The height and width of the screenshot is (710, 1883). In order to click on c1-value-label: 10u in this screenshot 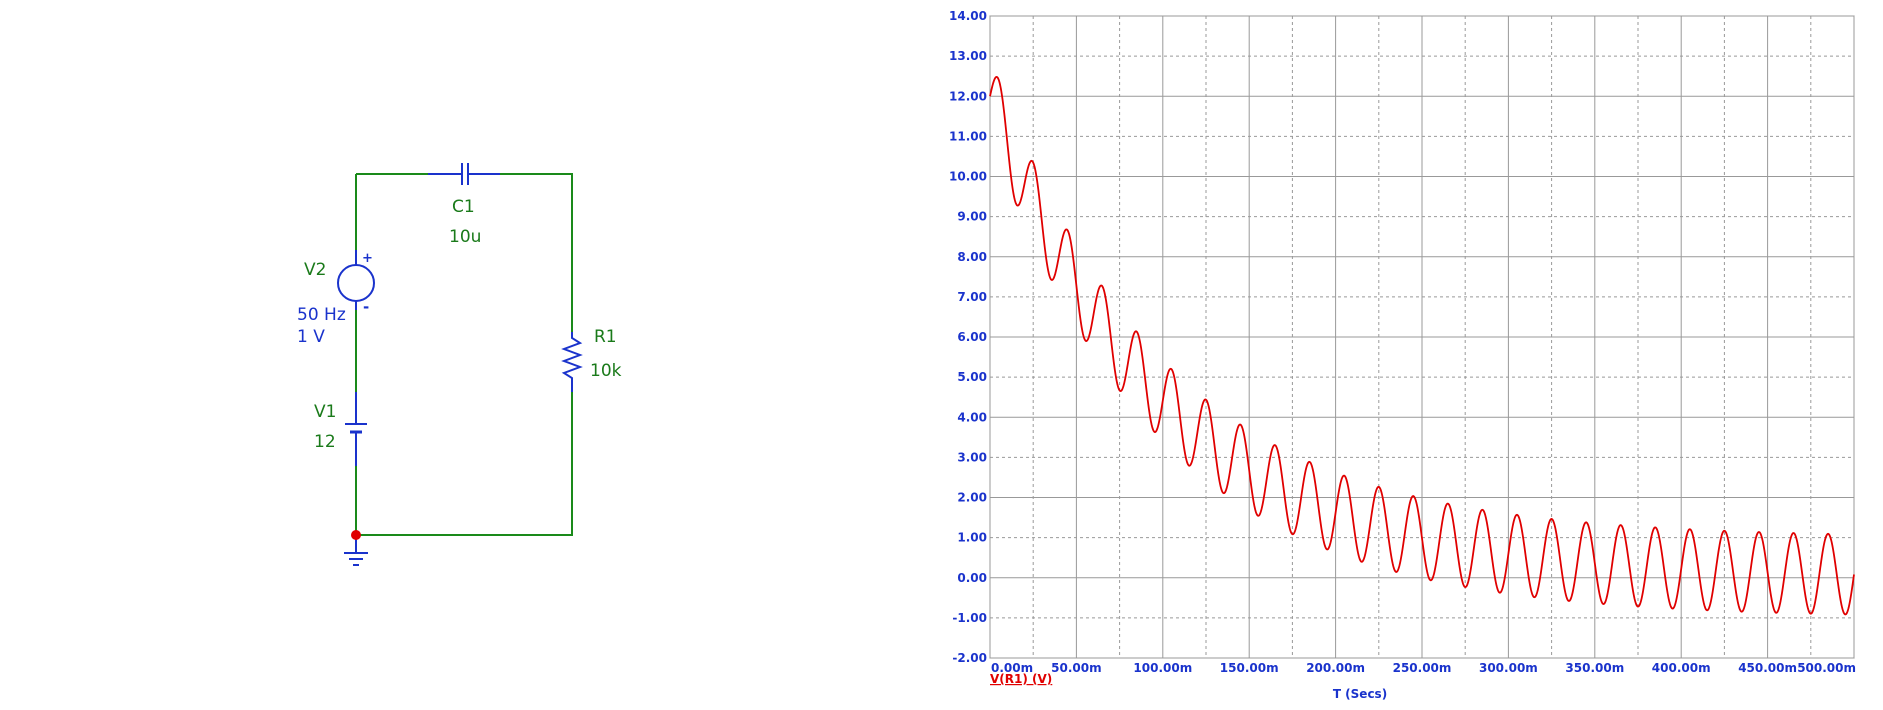, I will do `click(465, 237)`.